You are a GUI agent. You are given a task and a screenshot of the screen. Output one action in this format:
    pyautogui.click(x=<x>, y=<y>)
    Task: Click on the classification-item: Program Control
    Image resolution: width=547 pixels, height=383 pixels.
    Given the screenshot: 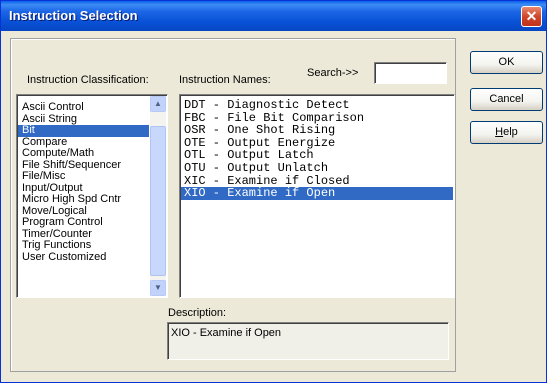 What is the action you would take?
    pyautogui.click(x=83, y=222)
    